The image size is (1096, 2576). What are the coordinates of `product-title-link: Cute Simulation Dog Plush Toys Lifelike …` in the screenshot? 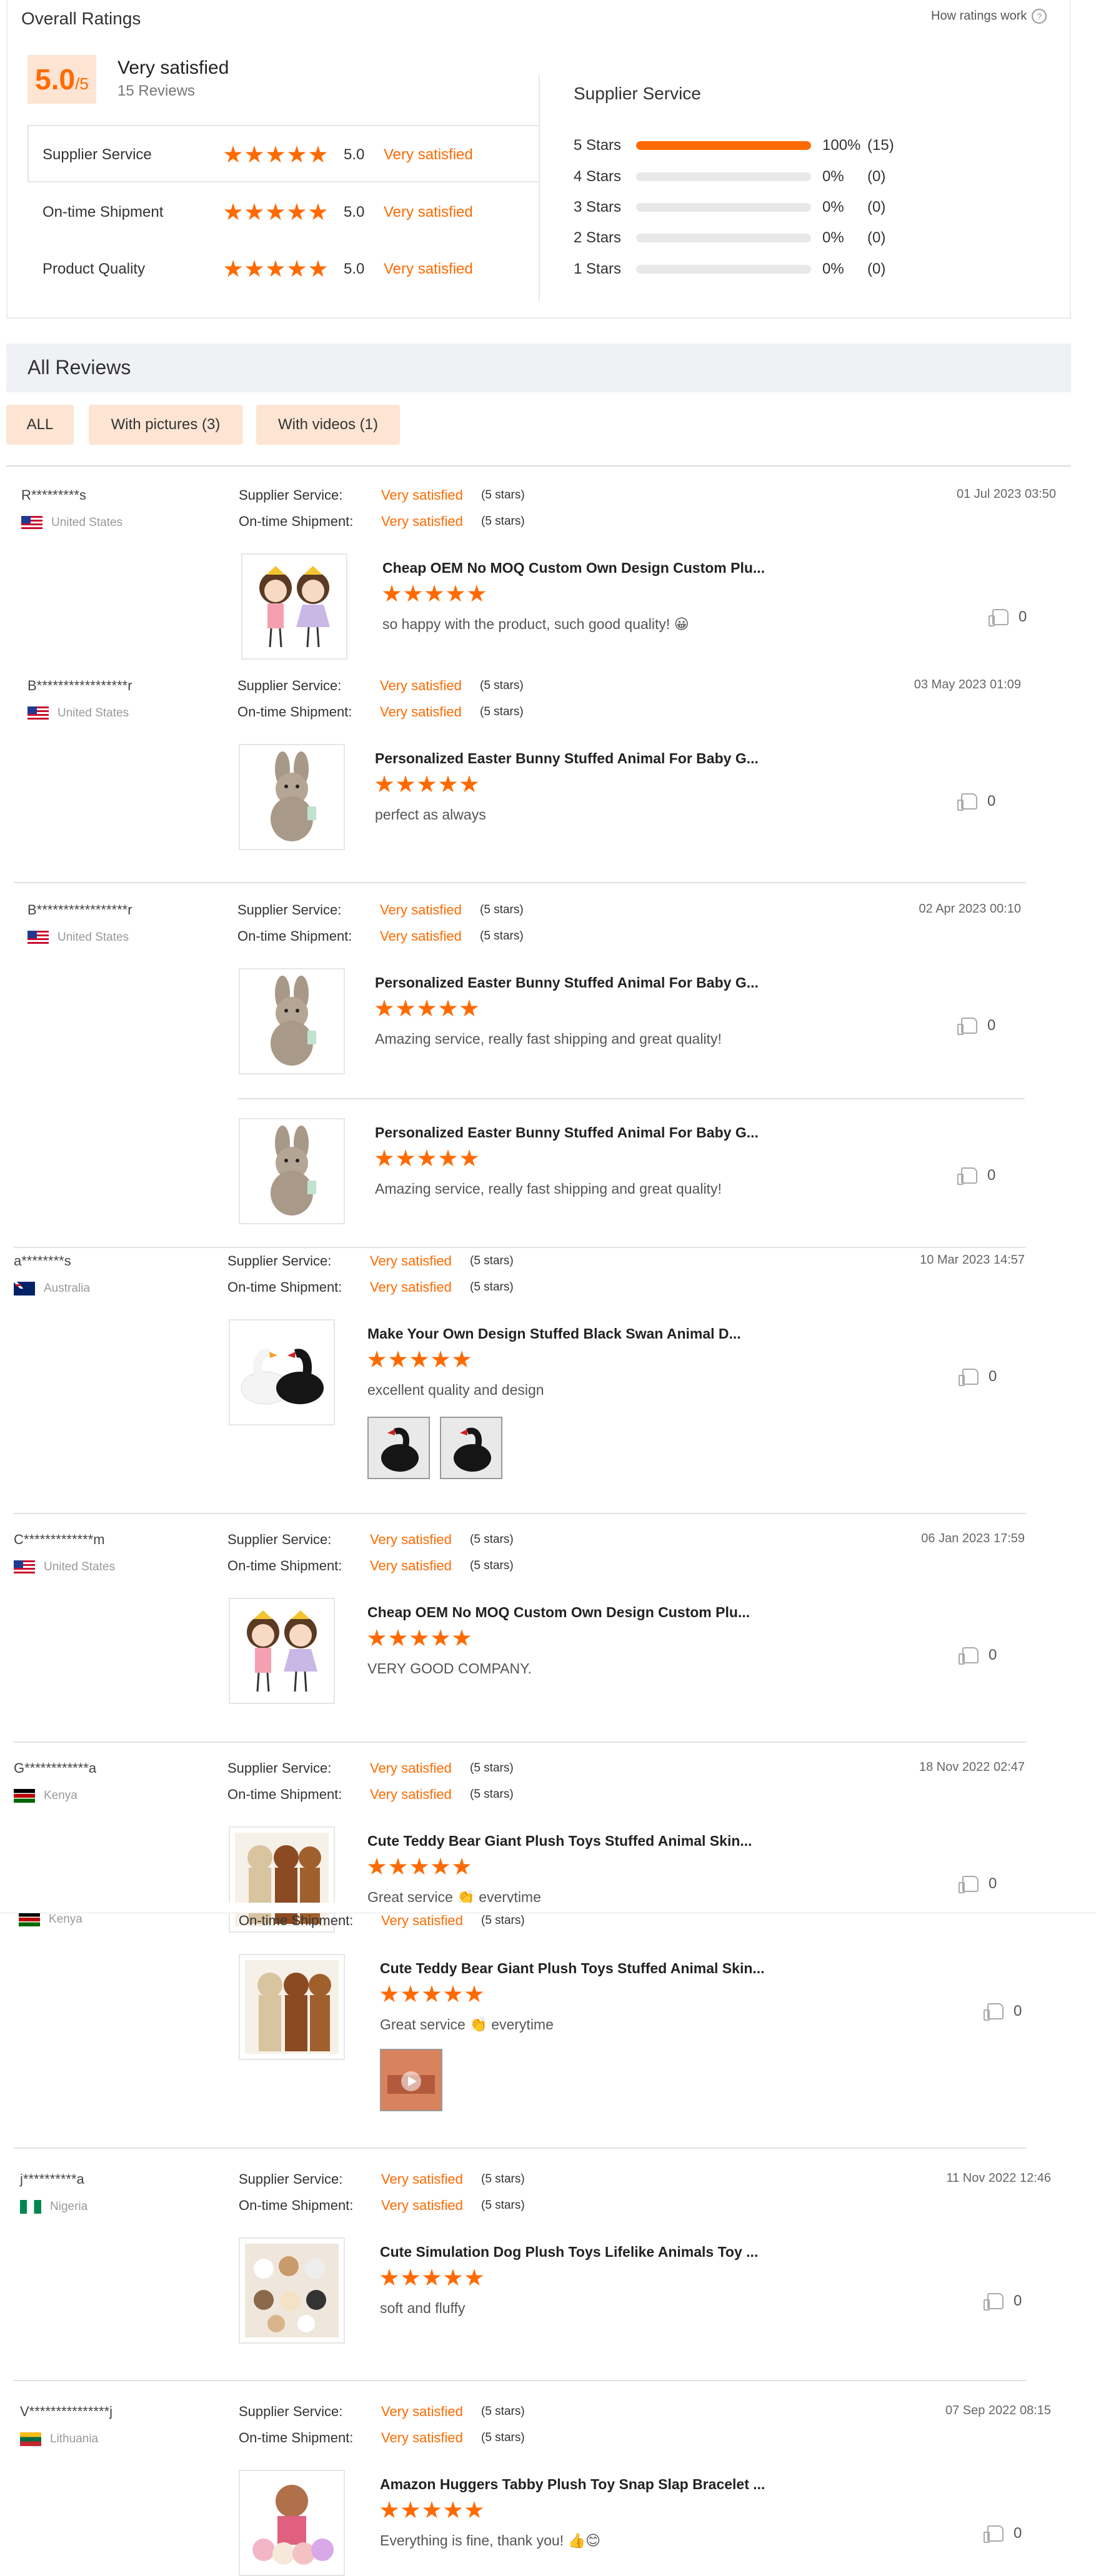 It's located at (569, 2252).